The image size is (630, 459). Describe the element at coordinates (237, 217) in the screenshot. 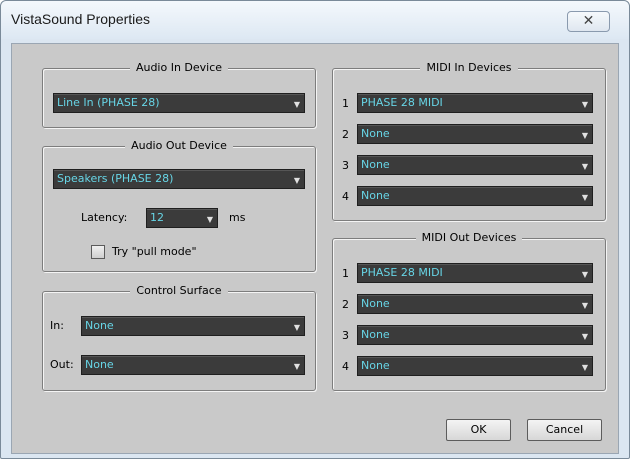

I see `latency-unit: ms` at that location.